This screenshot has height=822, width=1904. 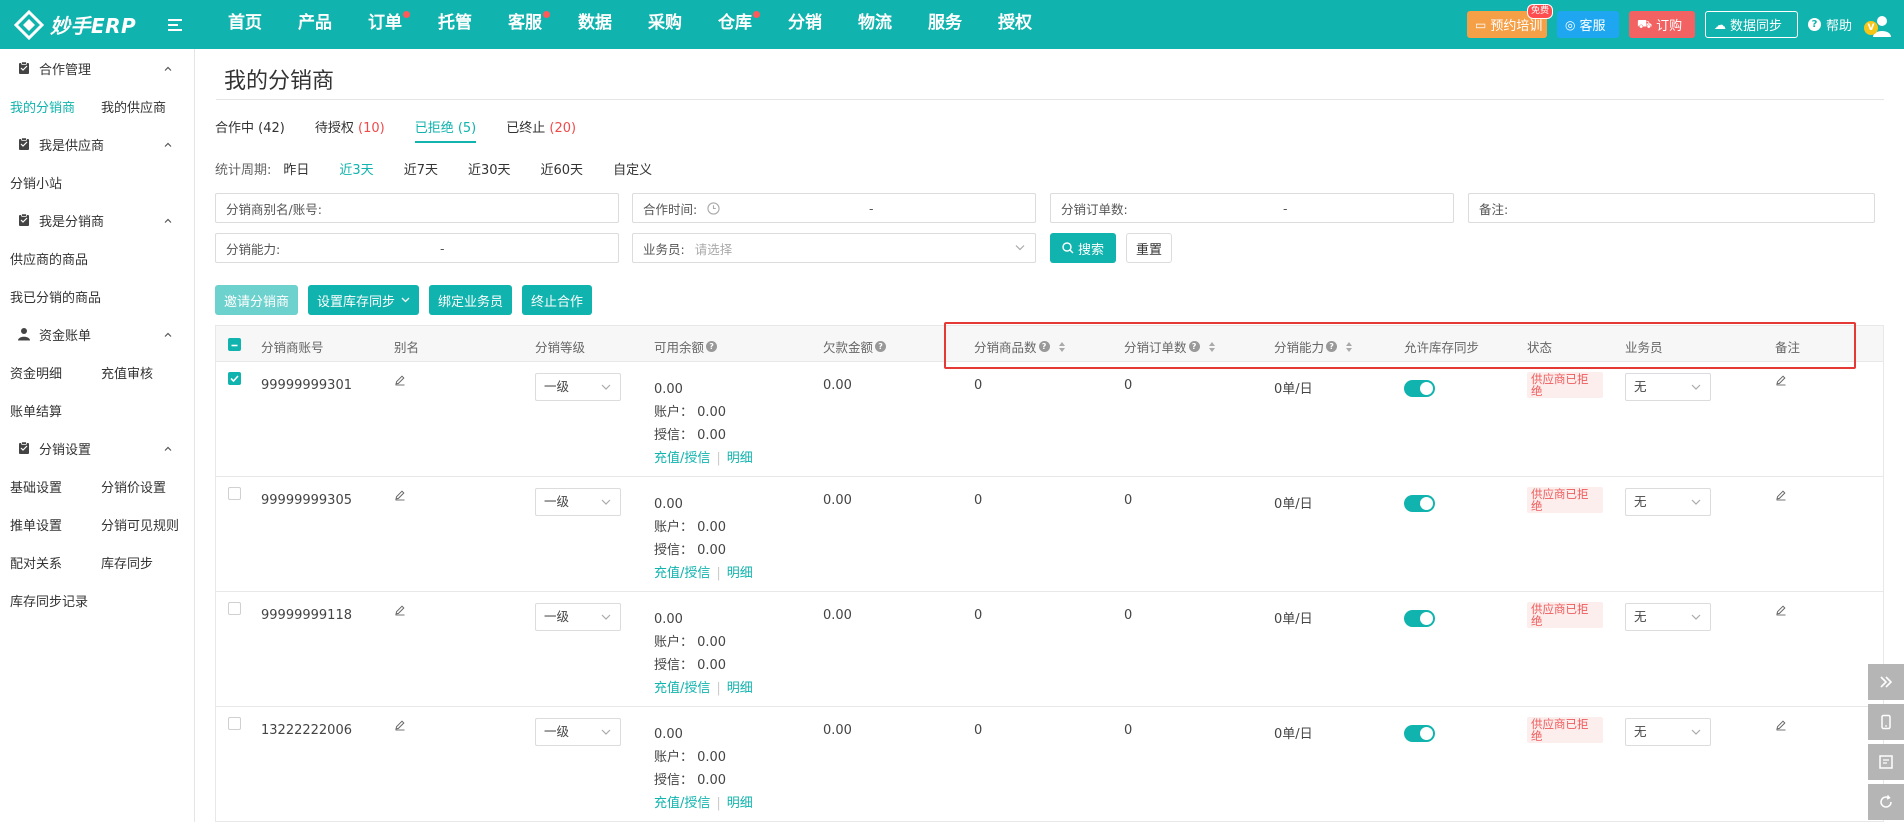 I want to click on set-stock-sync-button: 设置库存同步, so click(x=364, y=300).